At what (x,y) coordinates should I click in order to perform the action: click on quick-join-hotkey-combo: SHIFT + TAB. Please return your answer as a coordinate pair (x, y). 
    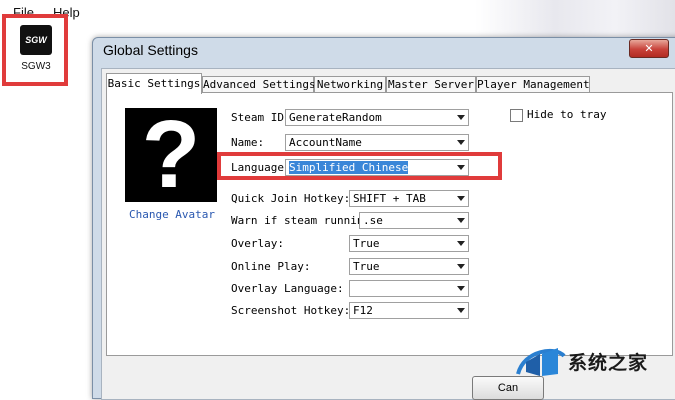
    Looking at the image, I should click on (409, 198).